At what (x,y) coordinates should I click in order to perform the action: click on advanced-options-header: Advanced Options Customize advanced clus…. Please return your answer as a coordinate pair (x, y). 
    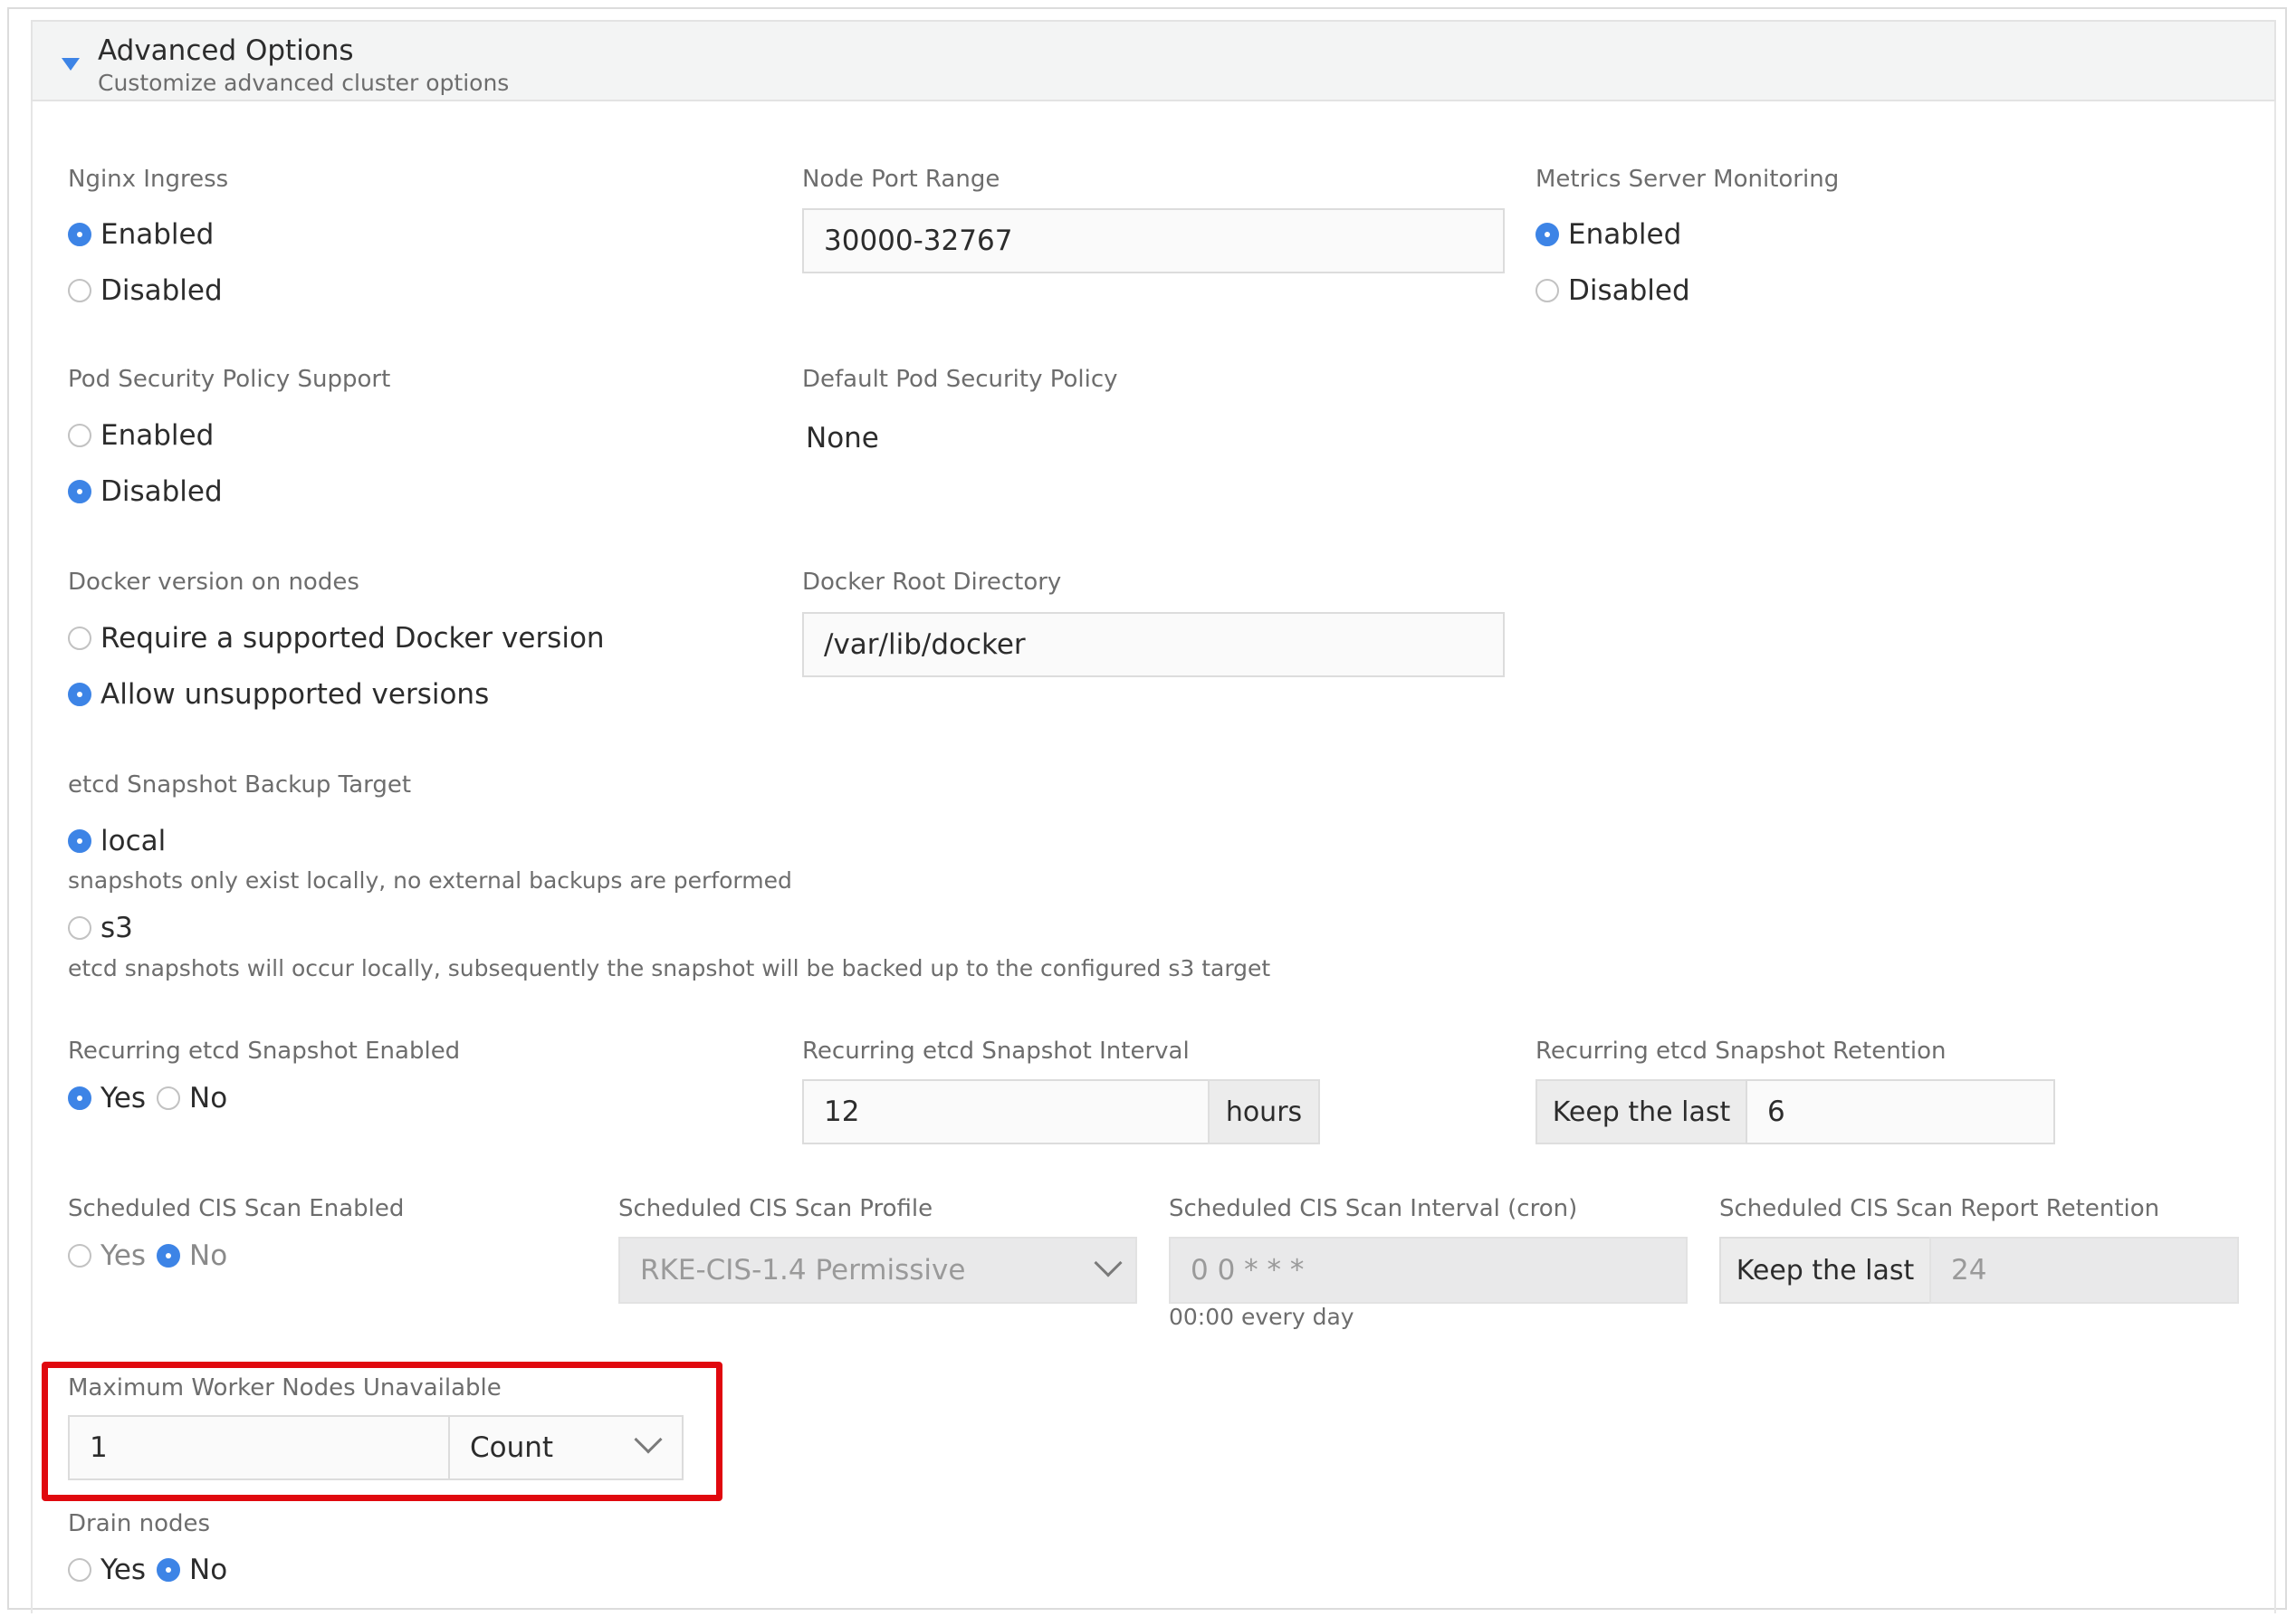
    Looking at the image, I should click on (1153, 60).